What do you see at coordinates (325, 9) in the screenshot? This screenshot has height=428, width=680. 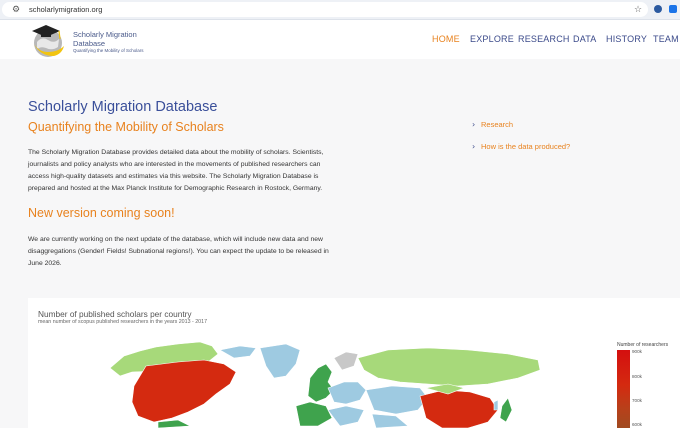 I see `address-bar: ⚙ scholarlymigration.org ☆` at bounding box center [325, 9].